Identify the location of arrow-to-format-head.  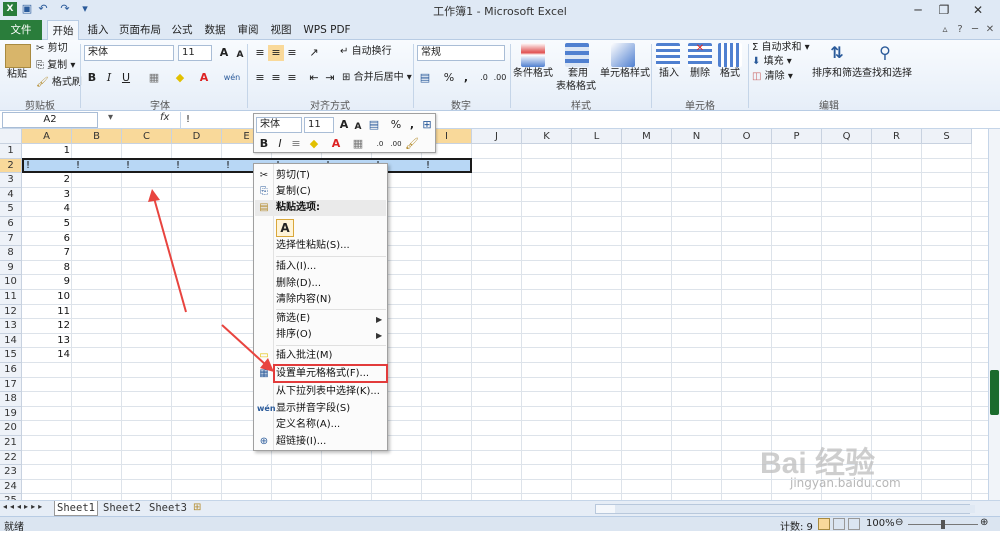
(267, 365).